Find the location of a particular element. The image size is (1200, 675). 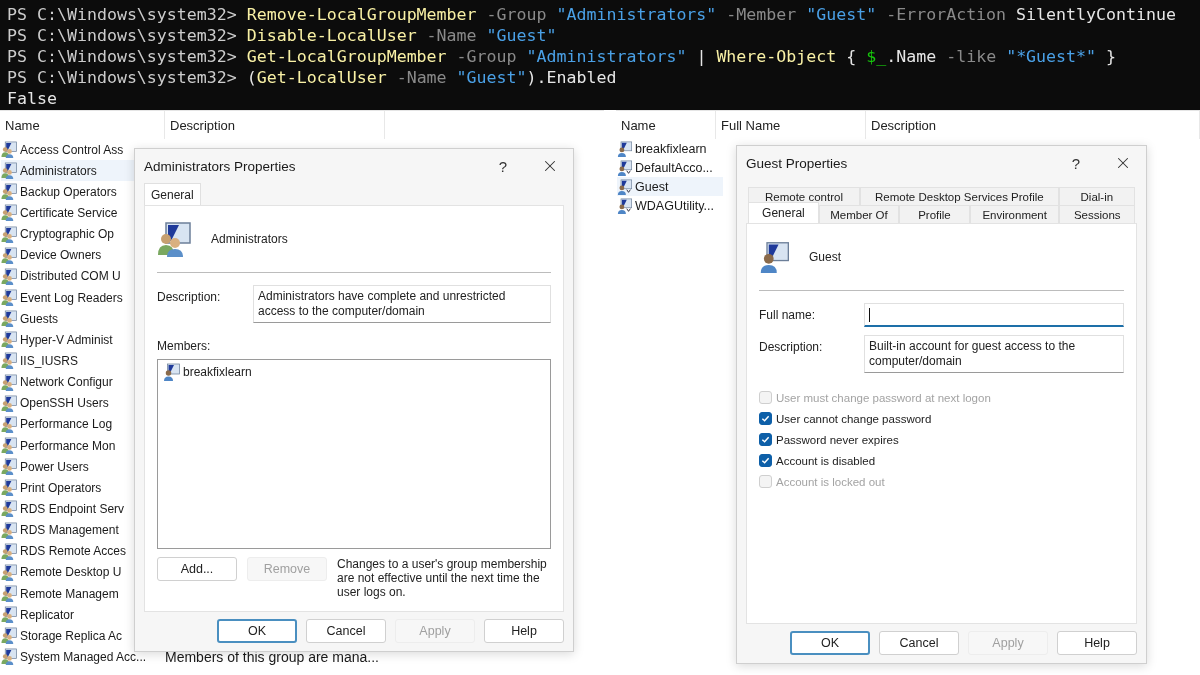

tab: Member Of is located at coordinates (859, 214).